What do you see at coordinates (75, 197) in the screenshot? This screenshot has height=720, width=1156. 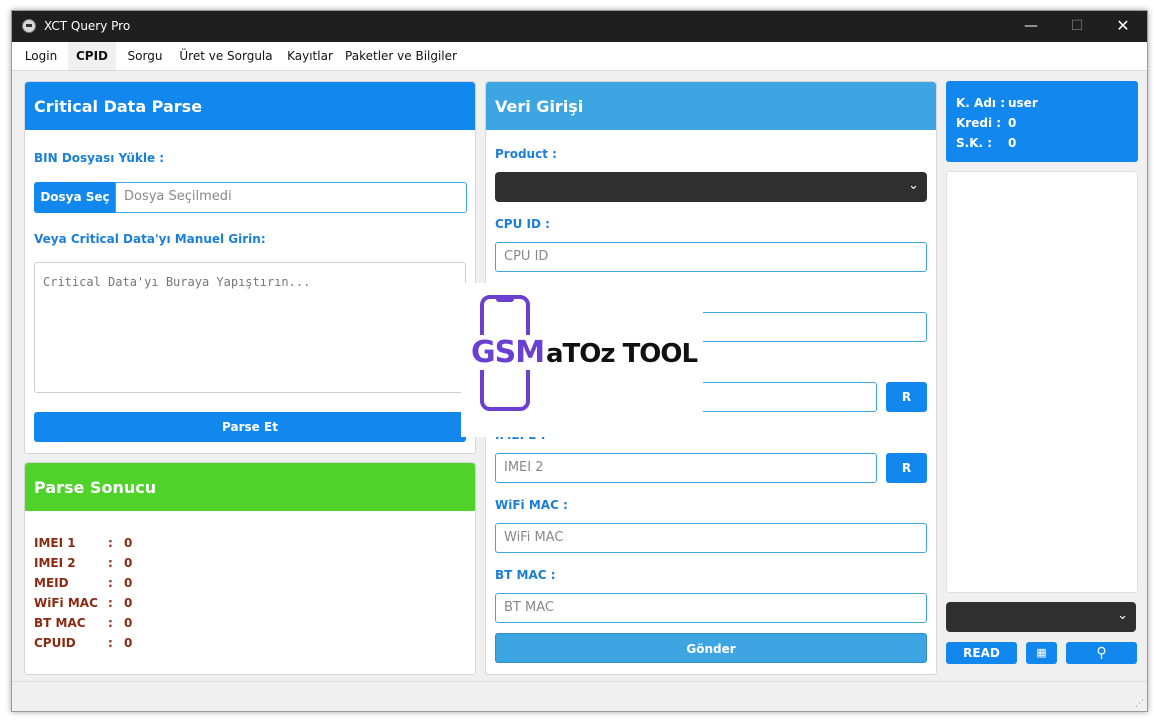 I see `choose-file-button: Dosya Seç` at bounding box center [75, 197].